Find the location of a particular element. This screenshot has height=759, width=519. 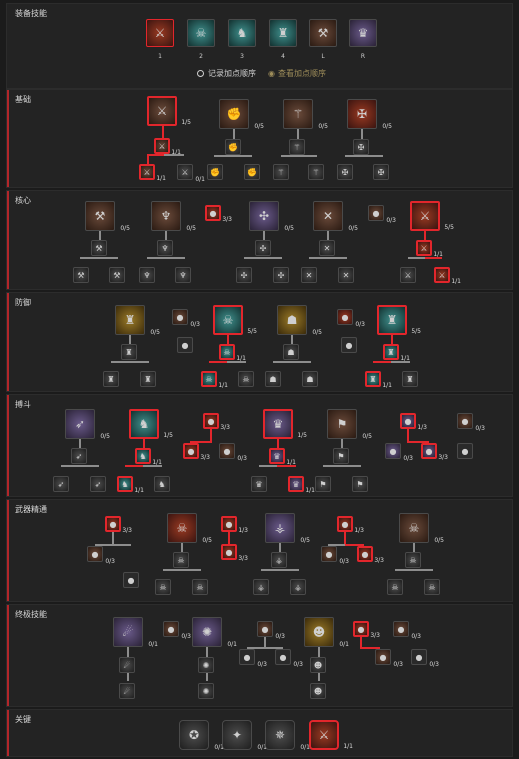

skill-core-4: ✕ 0/5 is located at coordinates (335, 216).